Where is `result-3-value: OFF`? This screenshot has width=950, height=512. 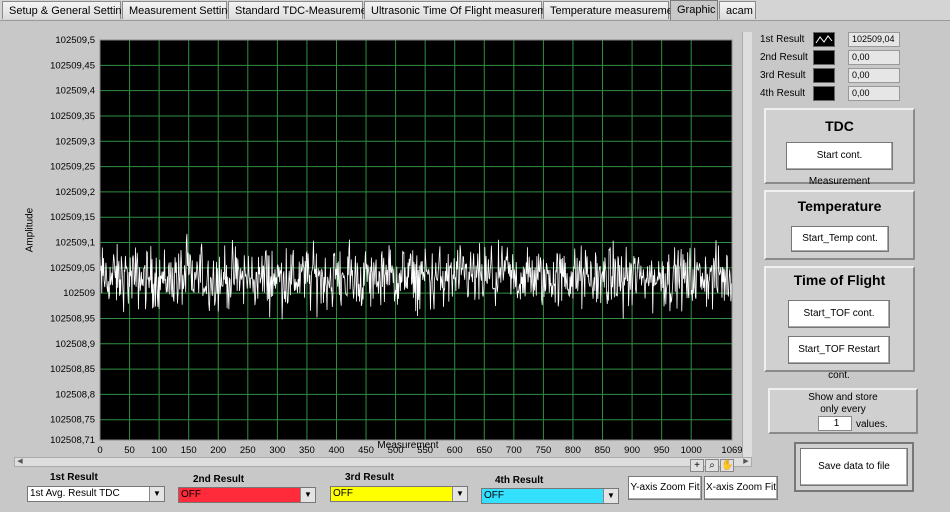
result-3-value: OFF is located at coordinates (343, 493).